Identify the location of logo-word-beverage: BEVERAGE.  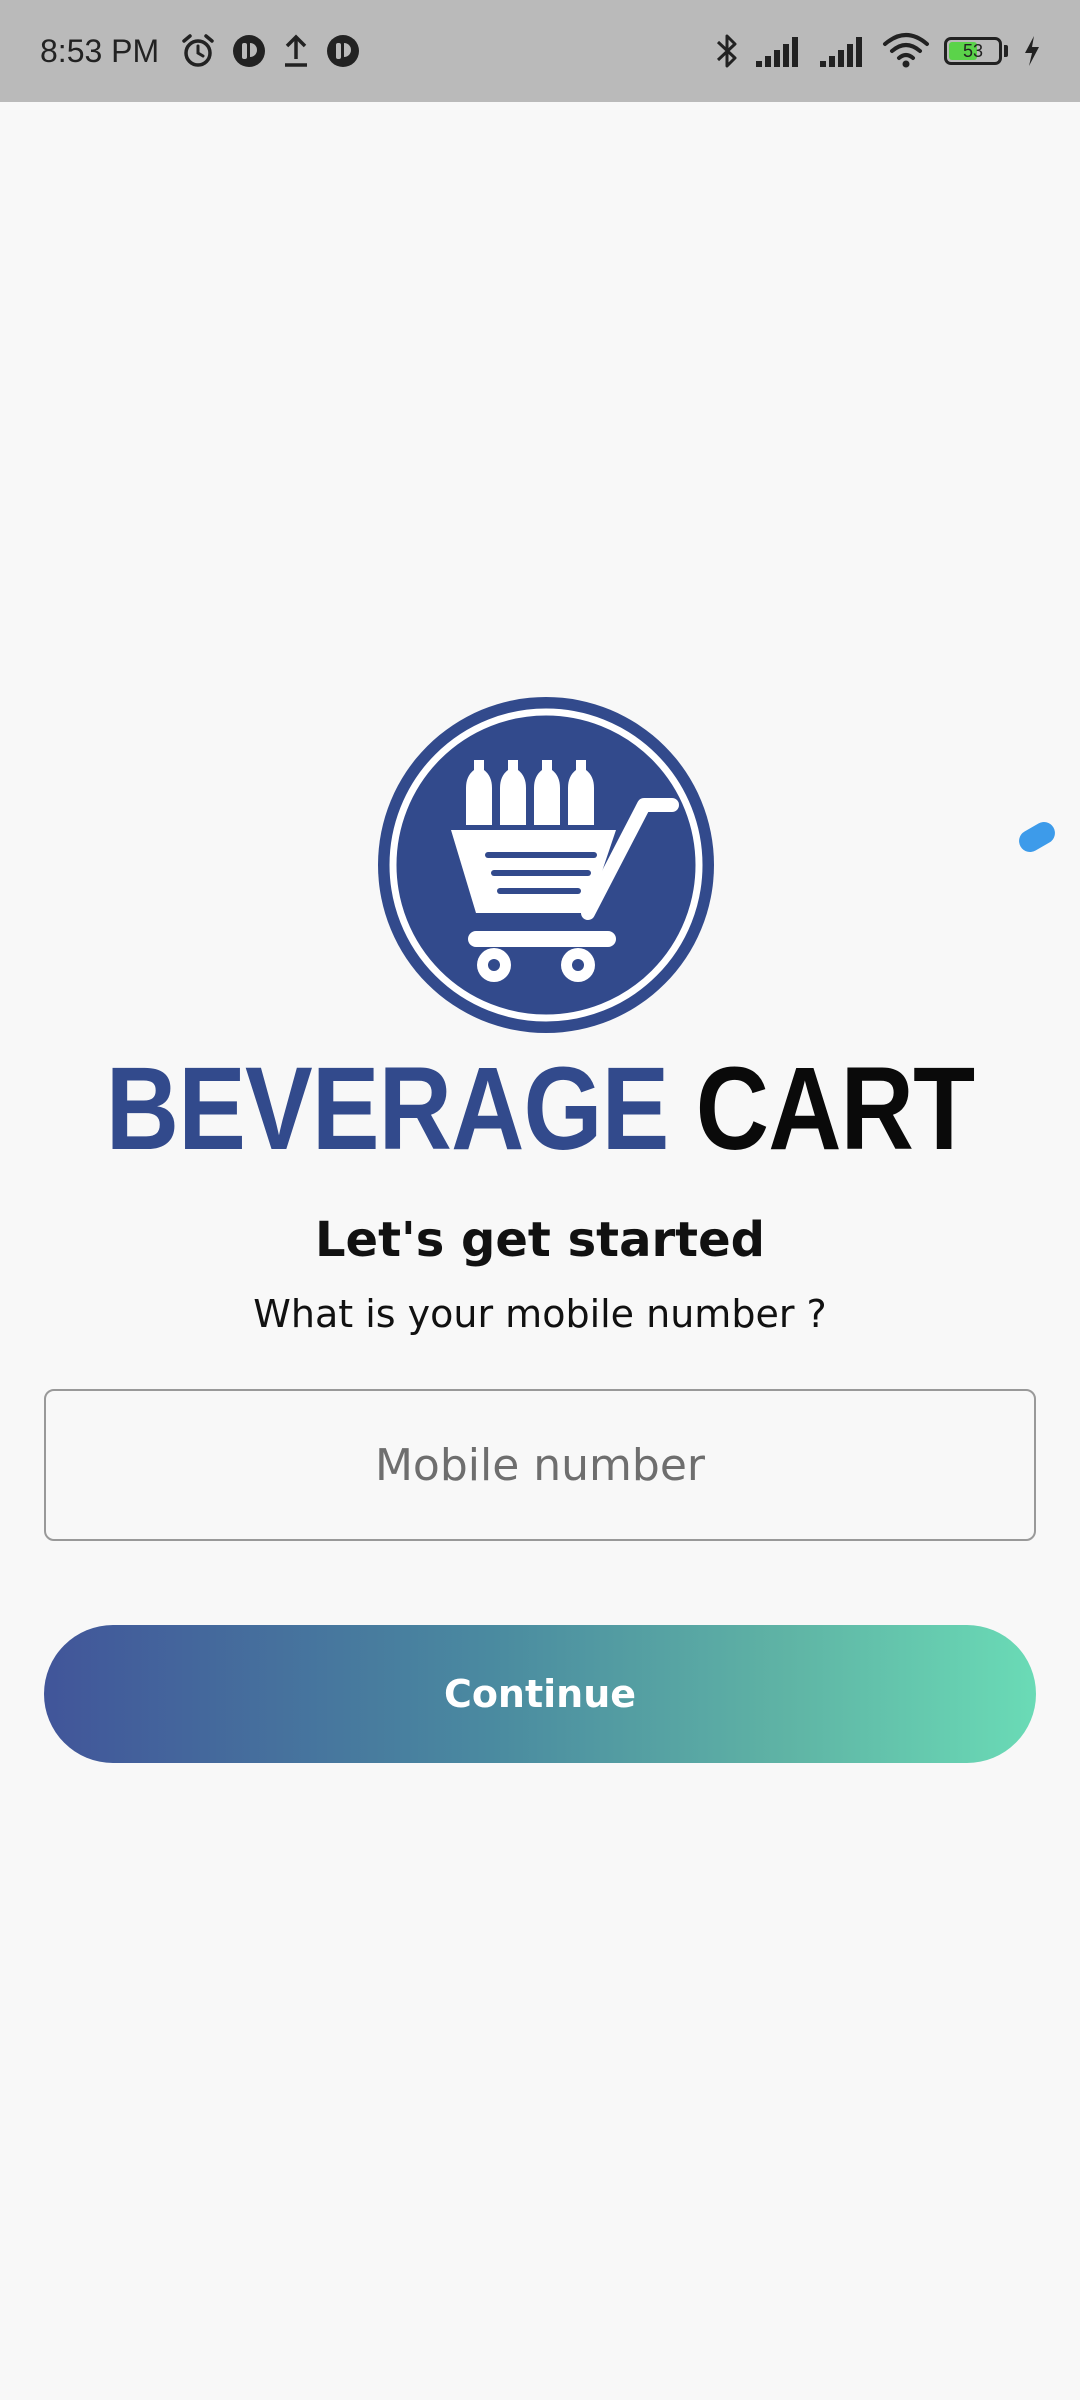
(387, 1109).